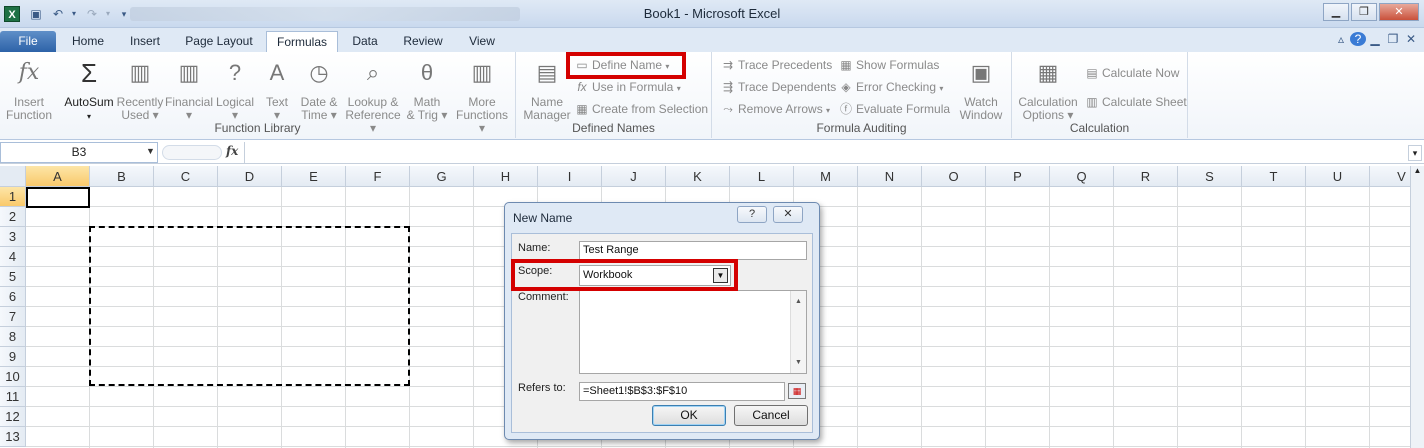  Describe the element at coordinates (13, 277) in the screenshot. I see `row-header: 5` at that location.